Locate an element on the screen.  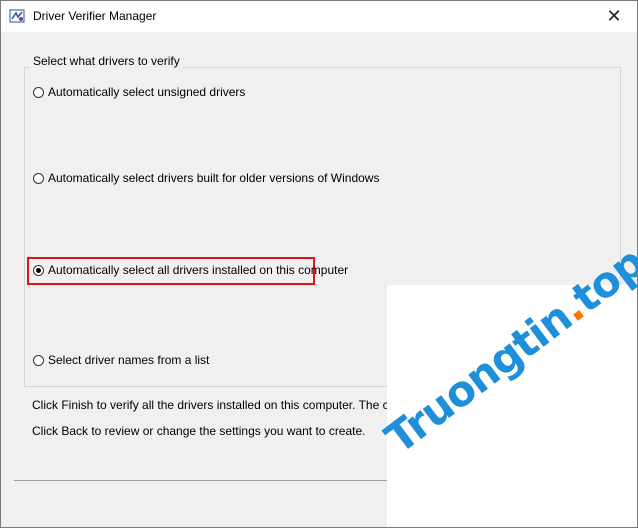
radio-select-from-list: Select driver names from a list is located at coordinates (121, 360).